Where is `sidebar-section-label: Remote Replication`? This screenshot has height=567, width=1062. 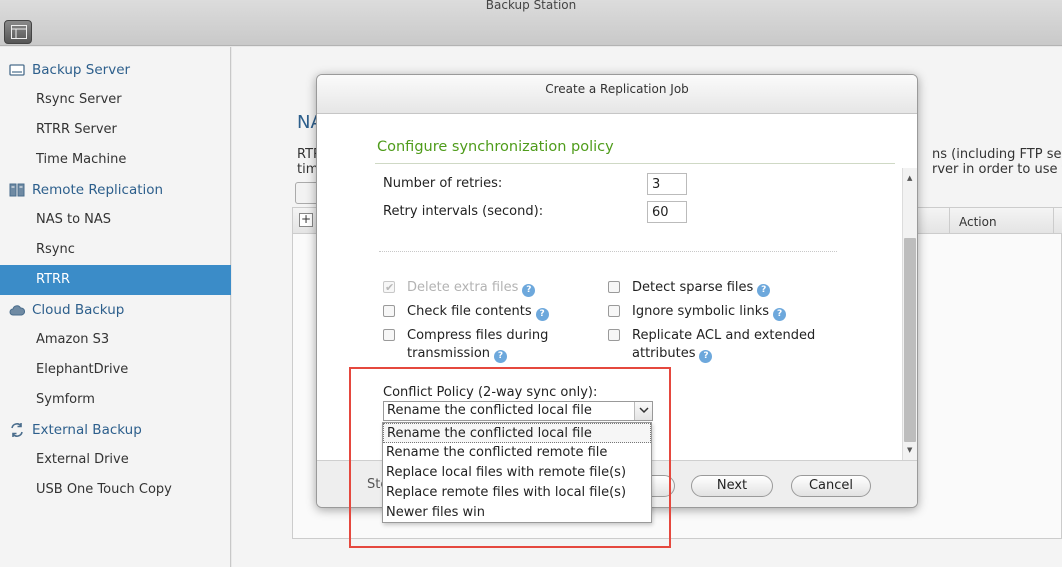
sidebar-section-label: Remote Replication is located at coordinates (98, 190).